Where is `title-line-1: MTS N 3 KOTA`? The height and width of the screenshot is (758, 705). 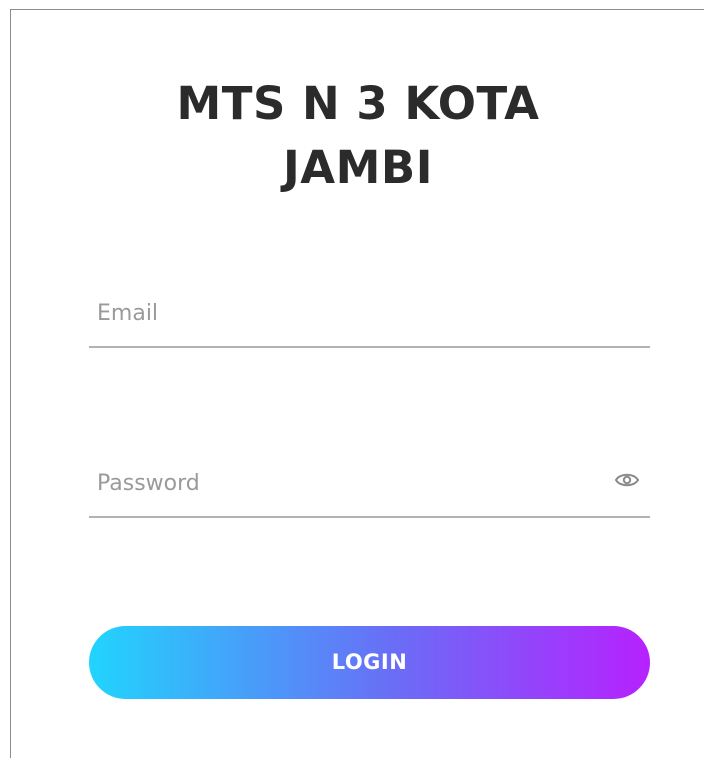
title-line-1: MTS N 3 KOTA is located at coordinates (358, 103).